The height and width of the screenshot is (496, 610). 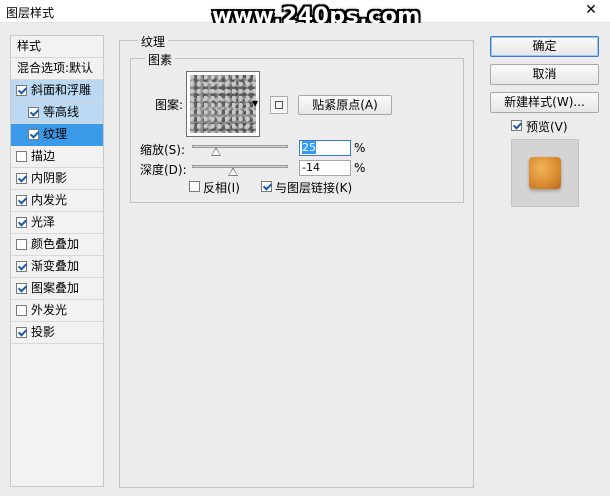 What do you see at coordinates (57, 69) in the screenshot?
I see `list-item-blending-options: 混合选项:默认` at bounding box center [57, 69].